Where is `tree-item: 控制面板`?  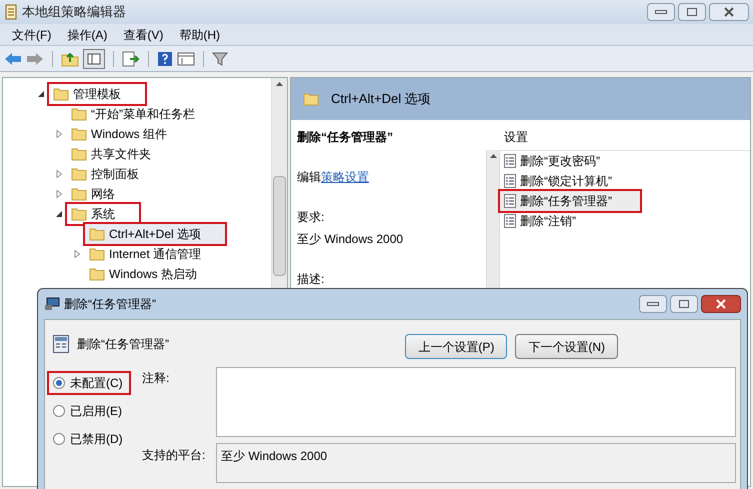 tree-item: 控制面板 is located at coordinates (105, 174).